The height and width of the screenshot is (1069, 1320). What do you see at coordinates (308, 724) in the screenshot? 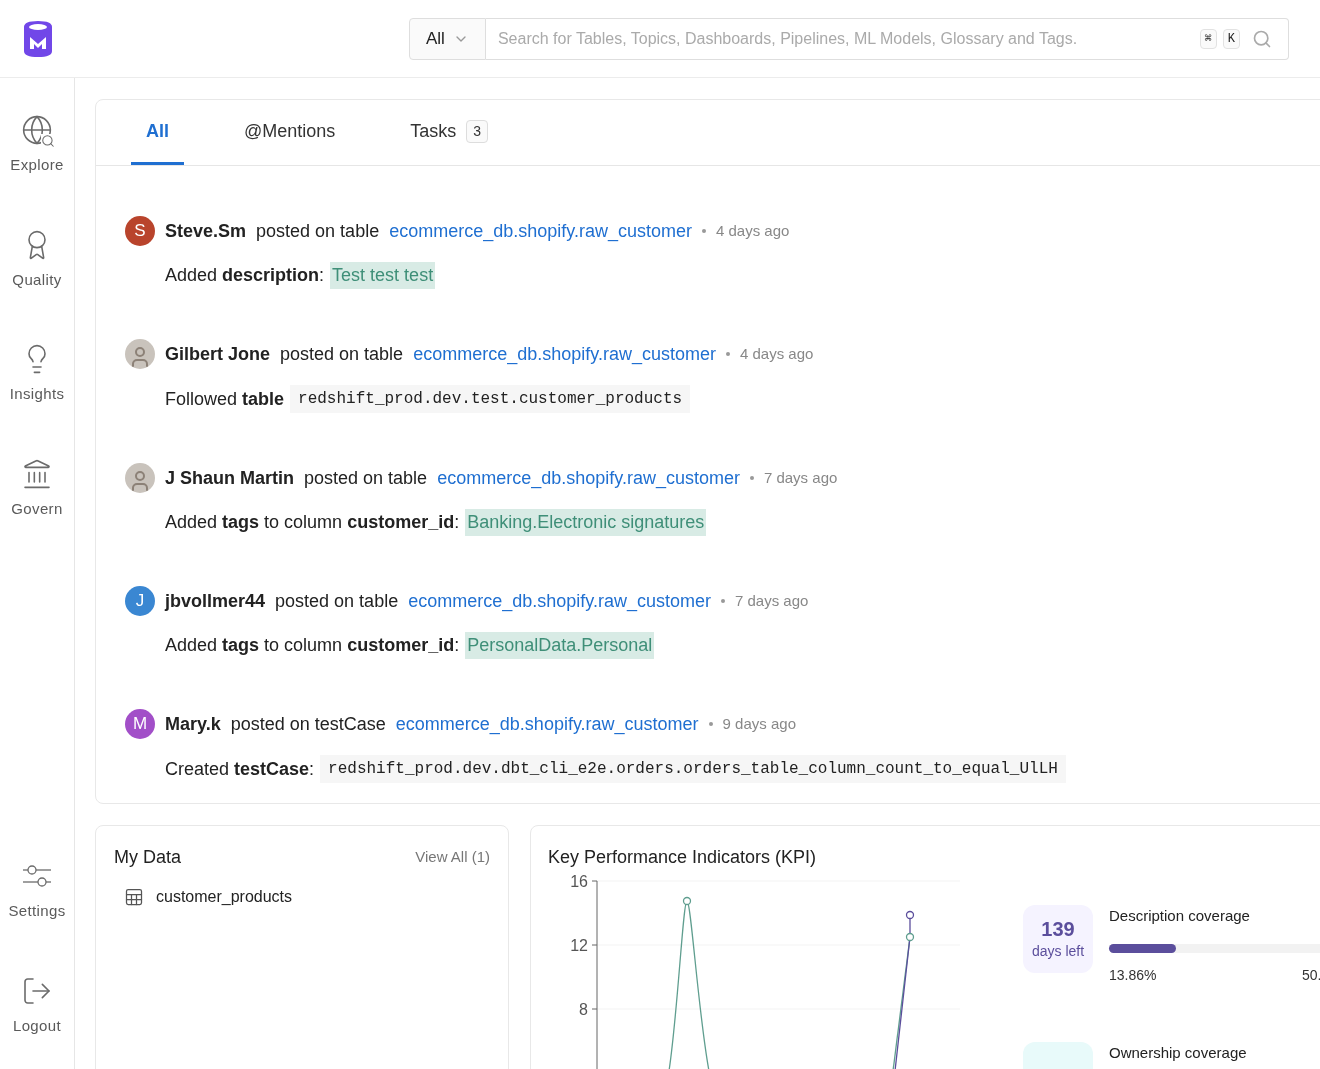
I see `action-text: posted on testCase` at bounding box center [308, 724].